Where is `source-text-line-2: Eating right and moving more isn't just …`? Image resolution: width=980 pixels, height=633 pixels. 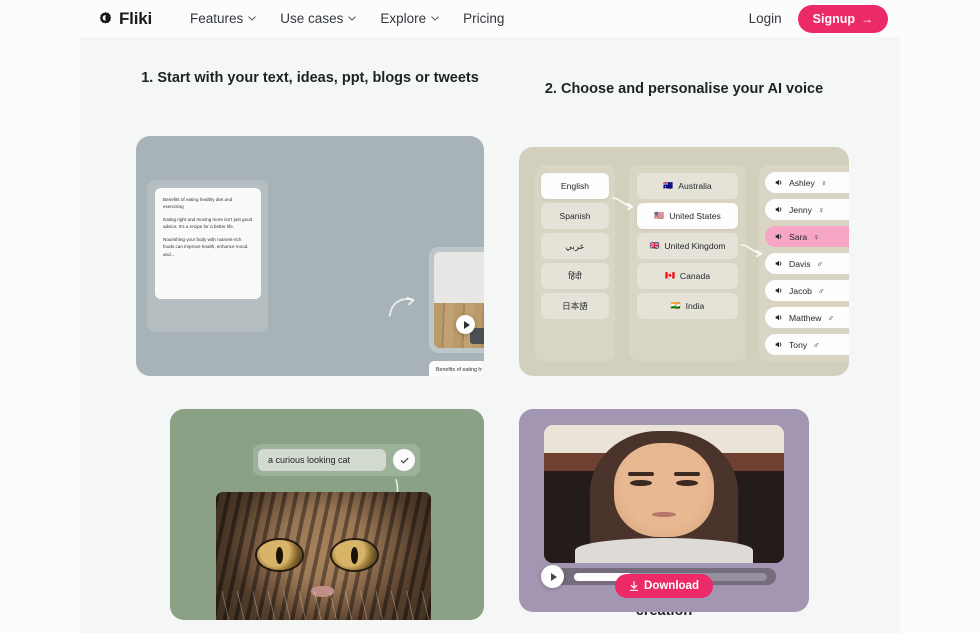
source-text-line-2: Eating right and moving more isn't just … is located at coordinates (208, 223).